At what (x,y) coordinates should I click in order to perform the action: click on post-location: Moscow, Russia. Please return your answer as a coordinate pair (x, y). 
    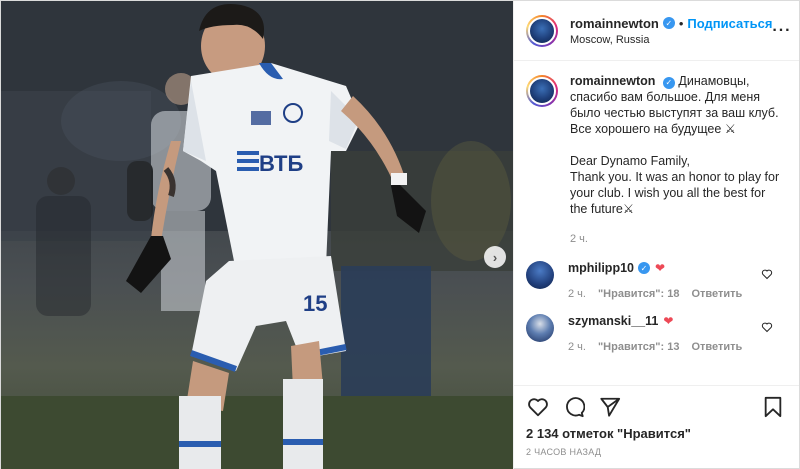
    Looking at the image, I should click on (671, 40).